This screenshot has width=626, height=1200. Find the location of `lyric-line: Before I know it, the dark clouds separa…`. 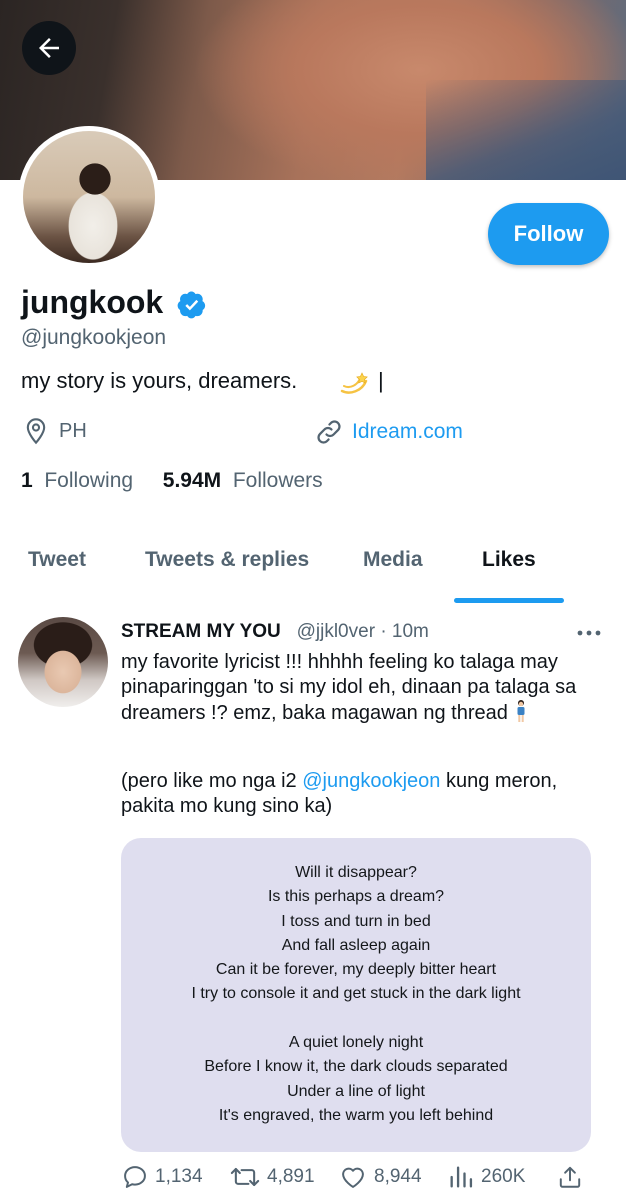

lyric-line: Before I know it, the dark clouds separa… is located at coordinates (356, 1067).